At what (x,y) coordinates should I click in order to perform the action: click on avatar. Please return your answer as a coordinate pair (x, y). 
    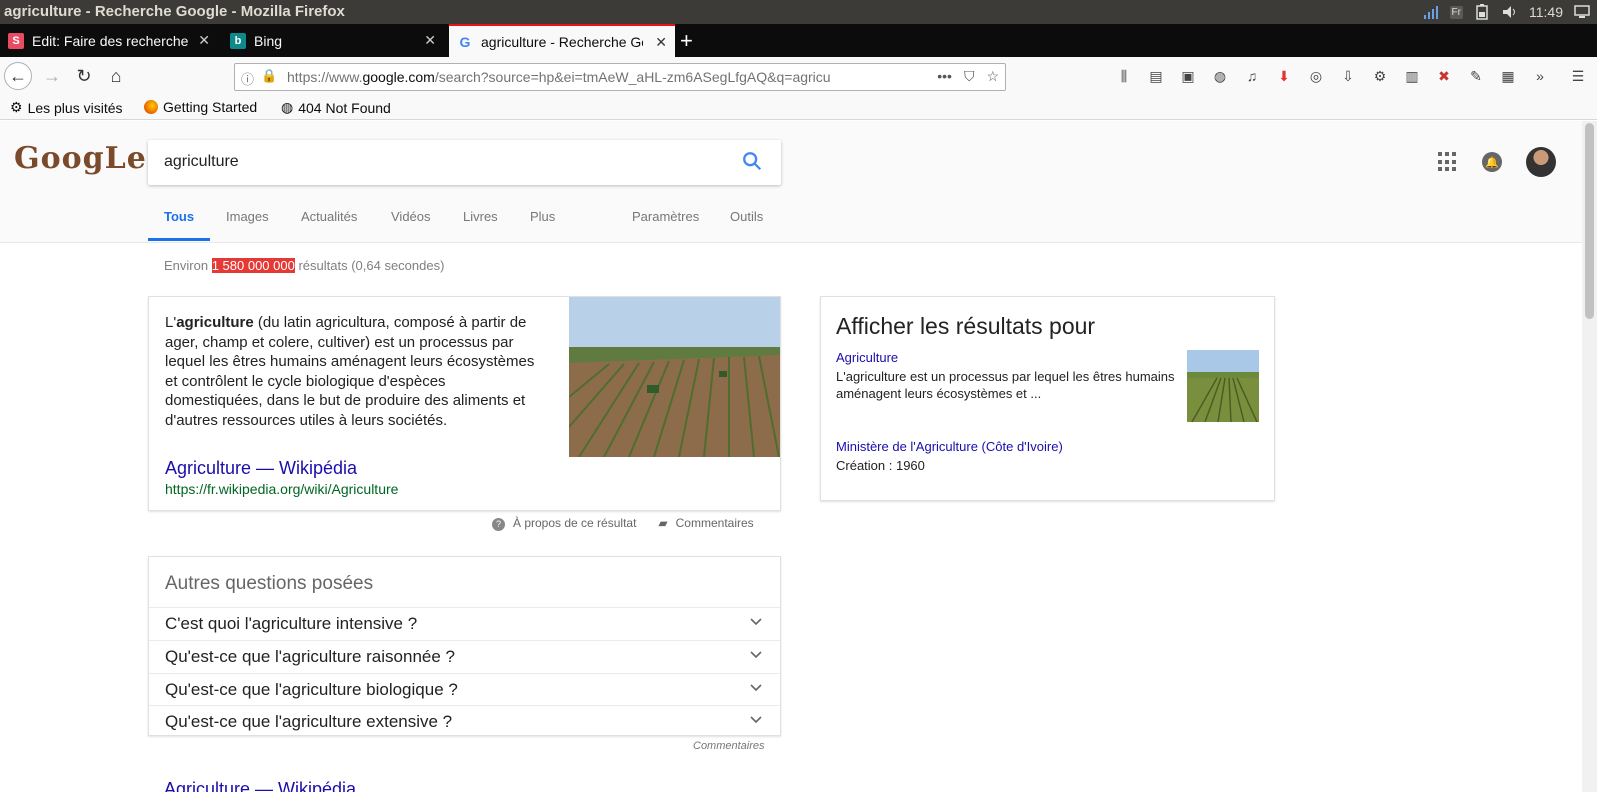
    Looking at the image, I should click on (1541, 162).